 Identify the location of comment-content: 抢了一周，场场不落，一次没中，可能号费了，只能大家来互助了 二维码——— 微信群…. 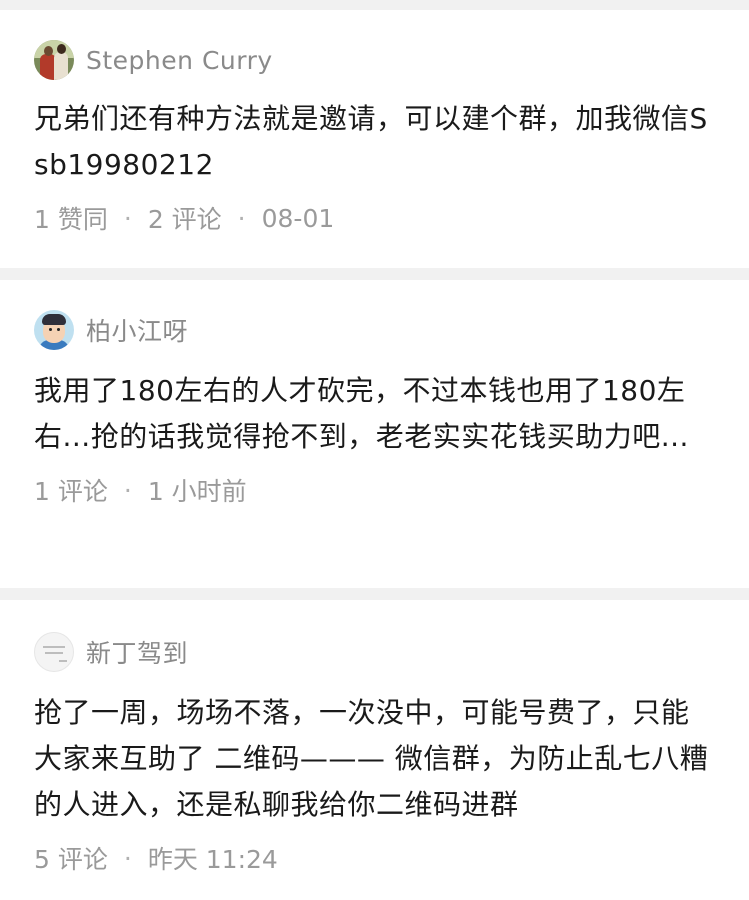
(374, 759).